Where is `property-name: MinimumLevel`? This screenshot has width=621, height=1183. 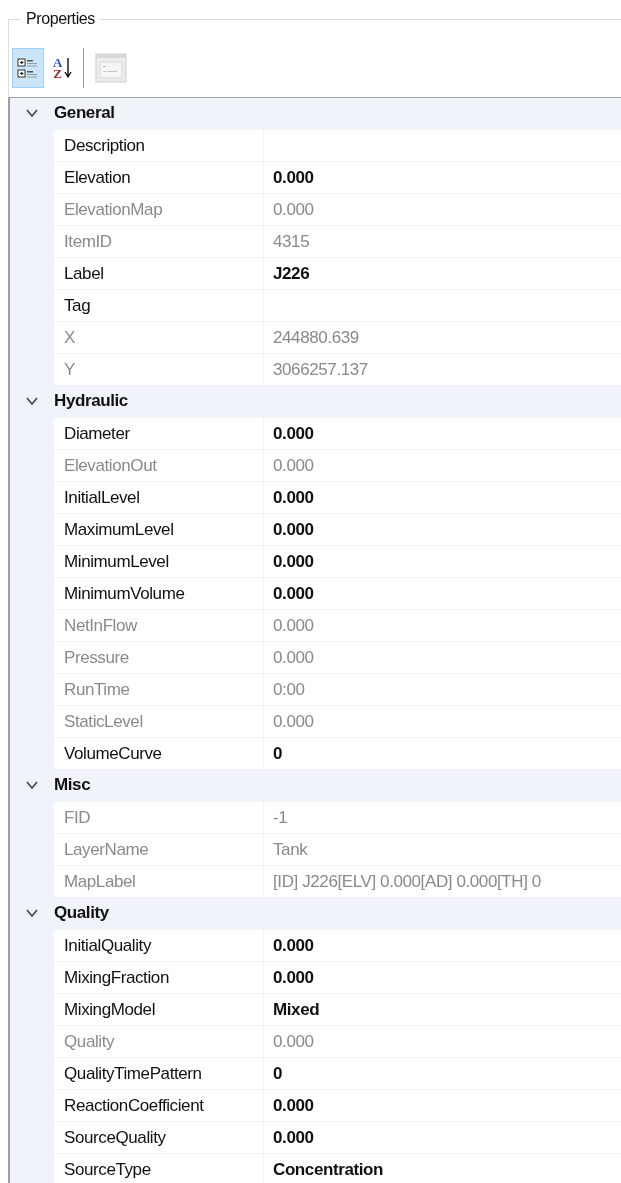 property-name: MinimumLevel is located at coordinates (159, 561).